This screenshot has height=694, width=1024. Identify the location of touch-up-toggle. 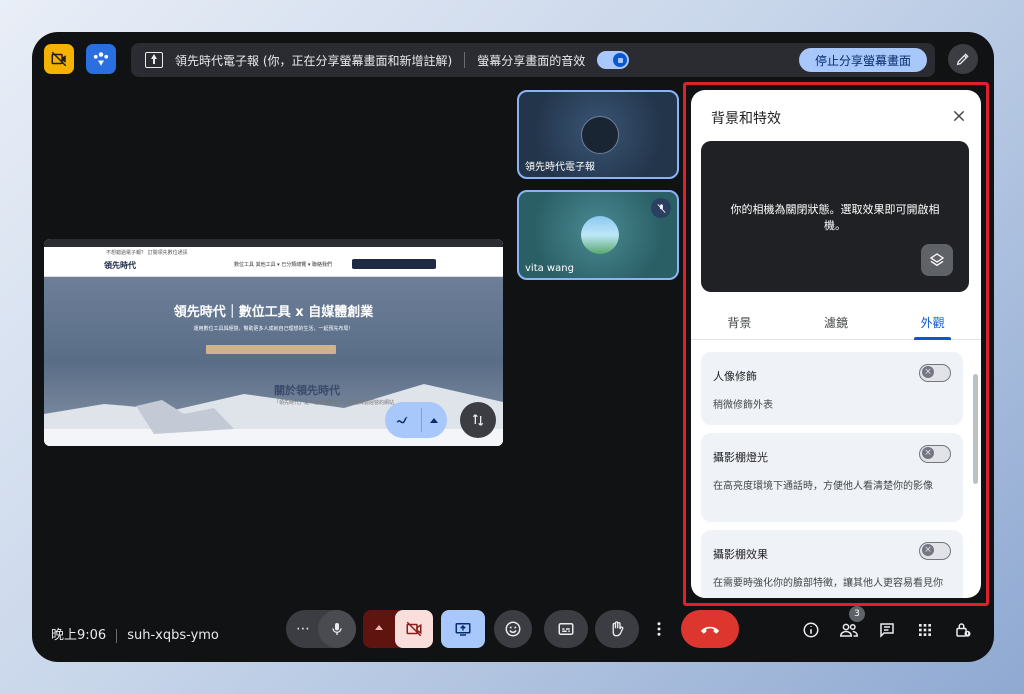
(935, 373).